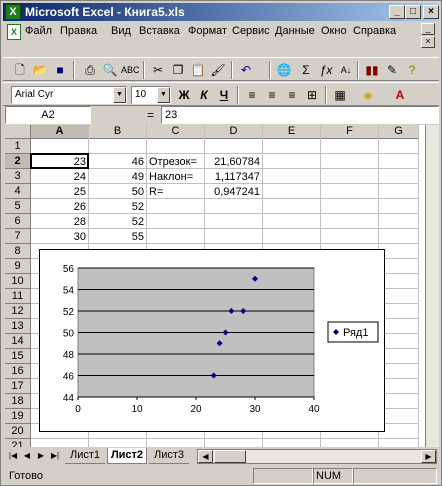  What do you see at coordinates (312, 95) in the screenshot?
I see `merge-center-icon: ⊞` at bounding box center [312, 95].